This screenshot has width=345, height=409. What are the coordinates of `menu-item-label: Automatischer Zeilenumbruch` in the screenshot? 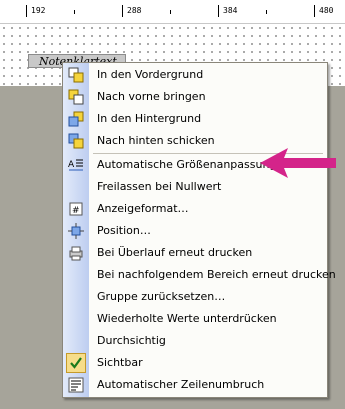 It's located at (181, 384).